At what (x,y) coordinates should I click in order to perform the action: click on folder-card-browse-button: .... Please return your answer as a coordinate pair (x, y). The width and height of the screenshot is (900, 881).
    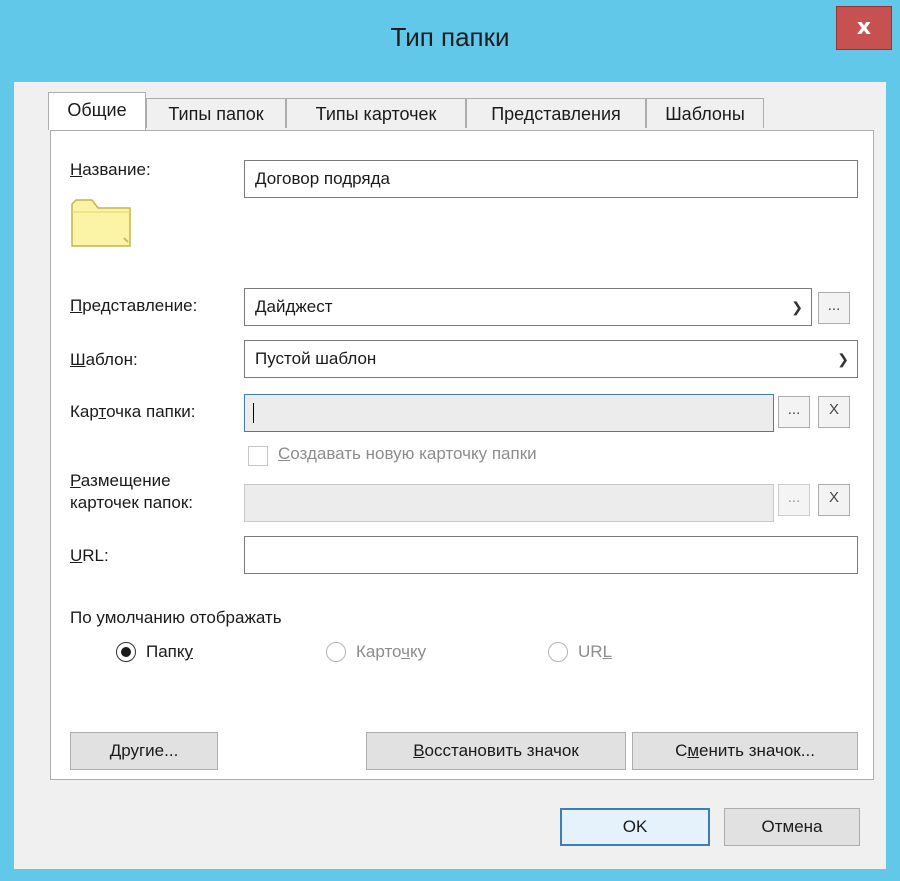
    Looking at the image, I should click on (794, 412).